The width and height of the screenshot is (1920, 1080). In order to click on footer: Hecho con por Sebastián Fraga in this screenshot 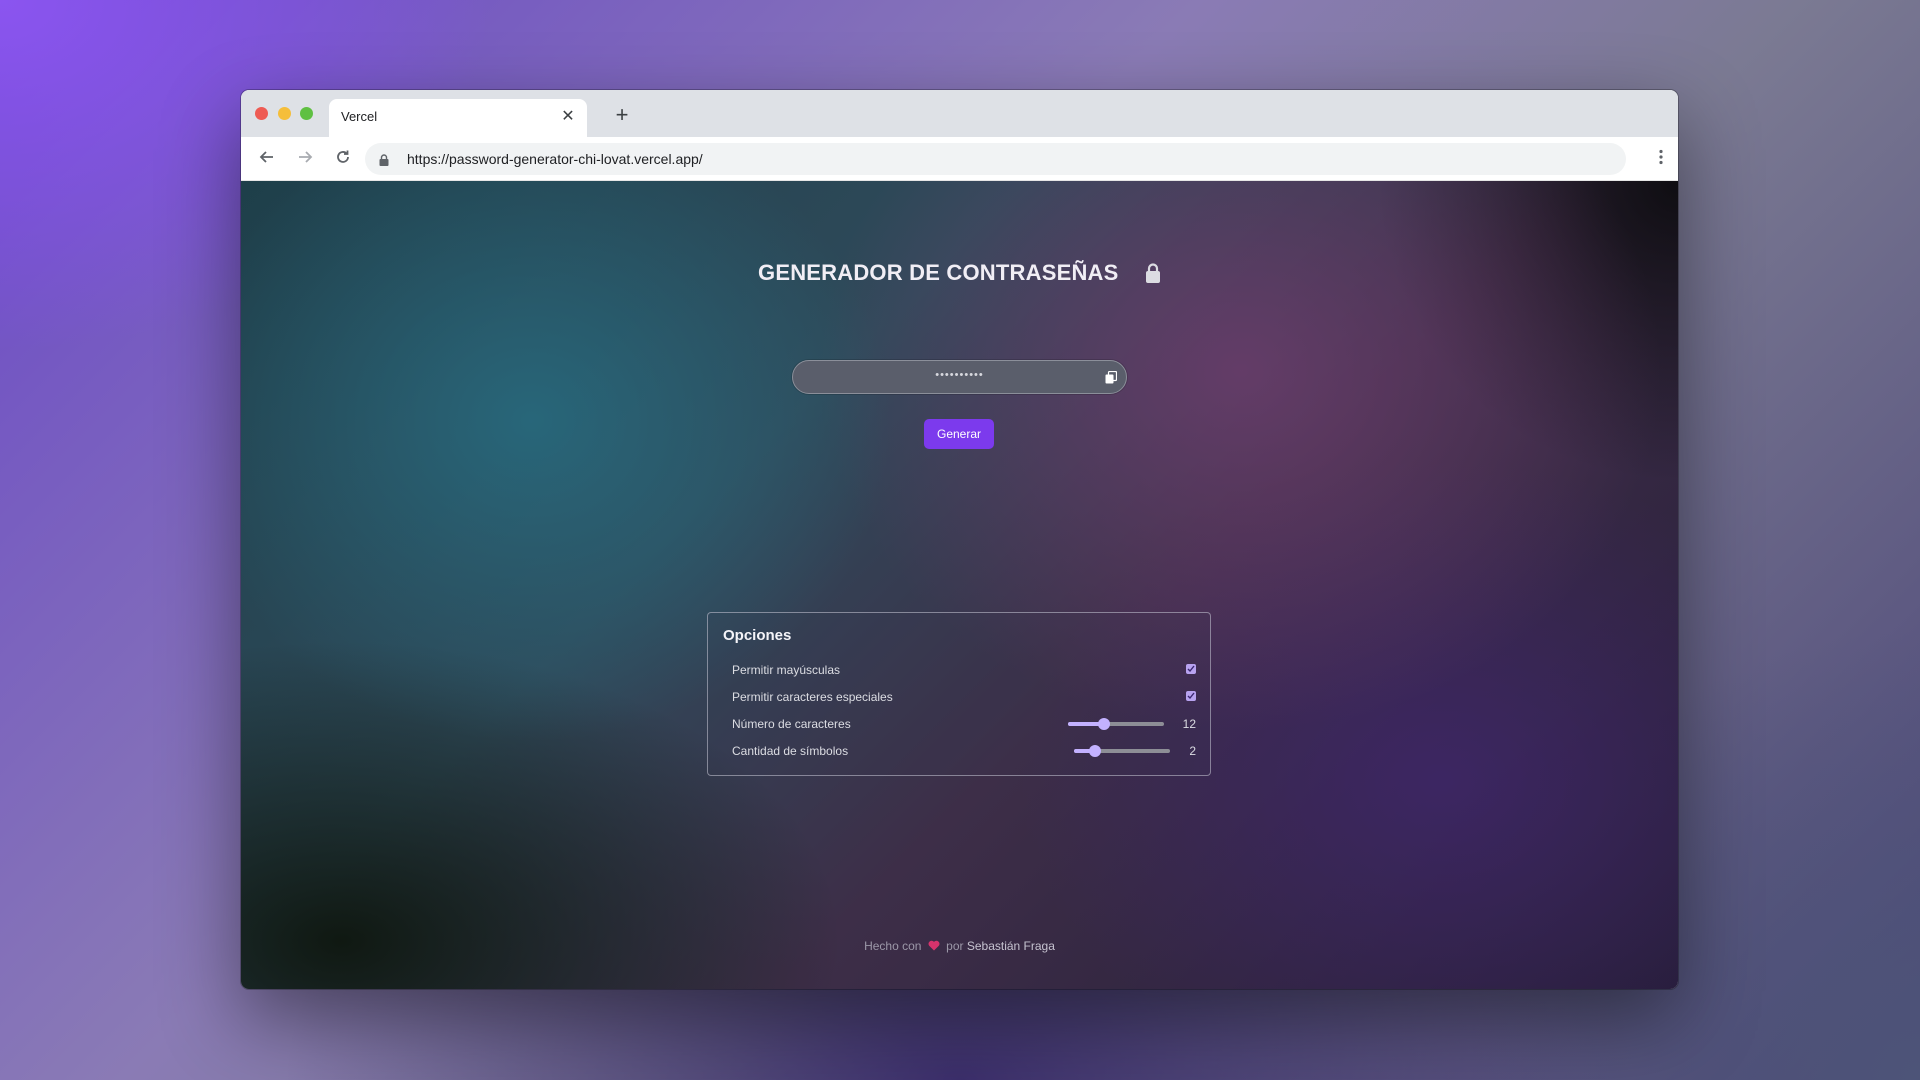, I will do `click(959, 946)`.